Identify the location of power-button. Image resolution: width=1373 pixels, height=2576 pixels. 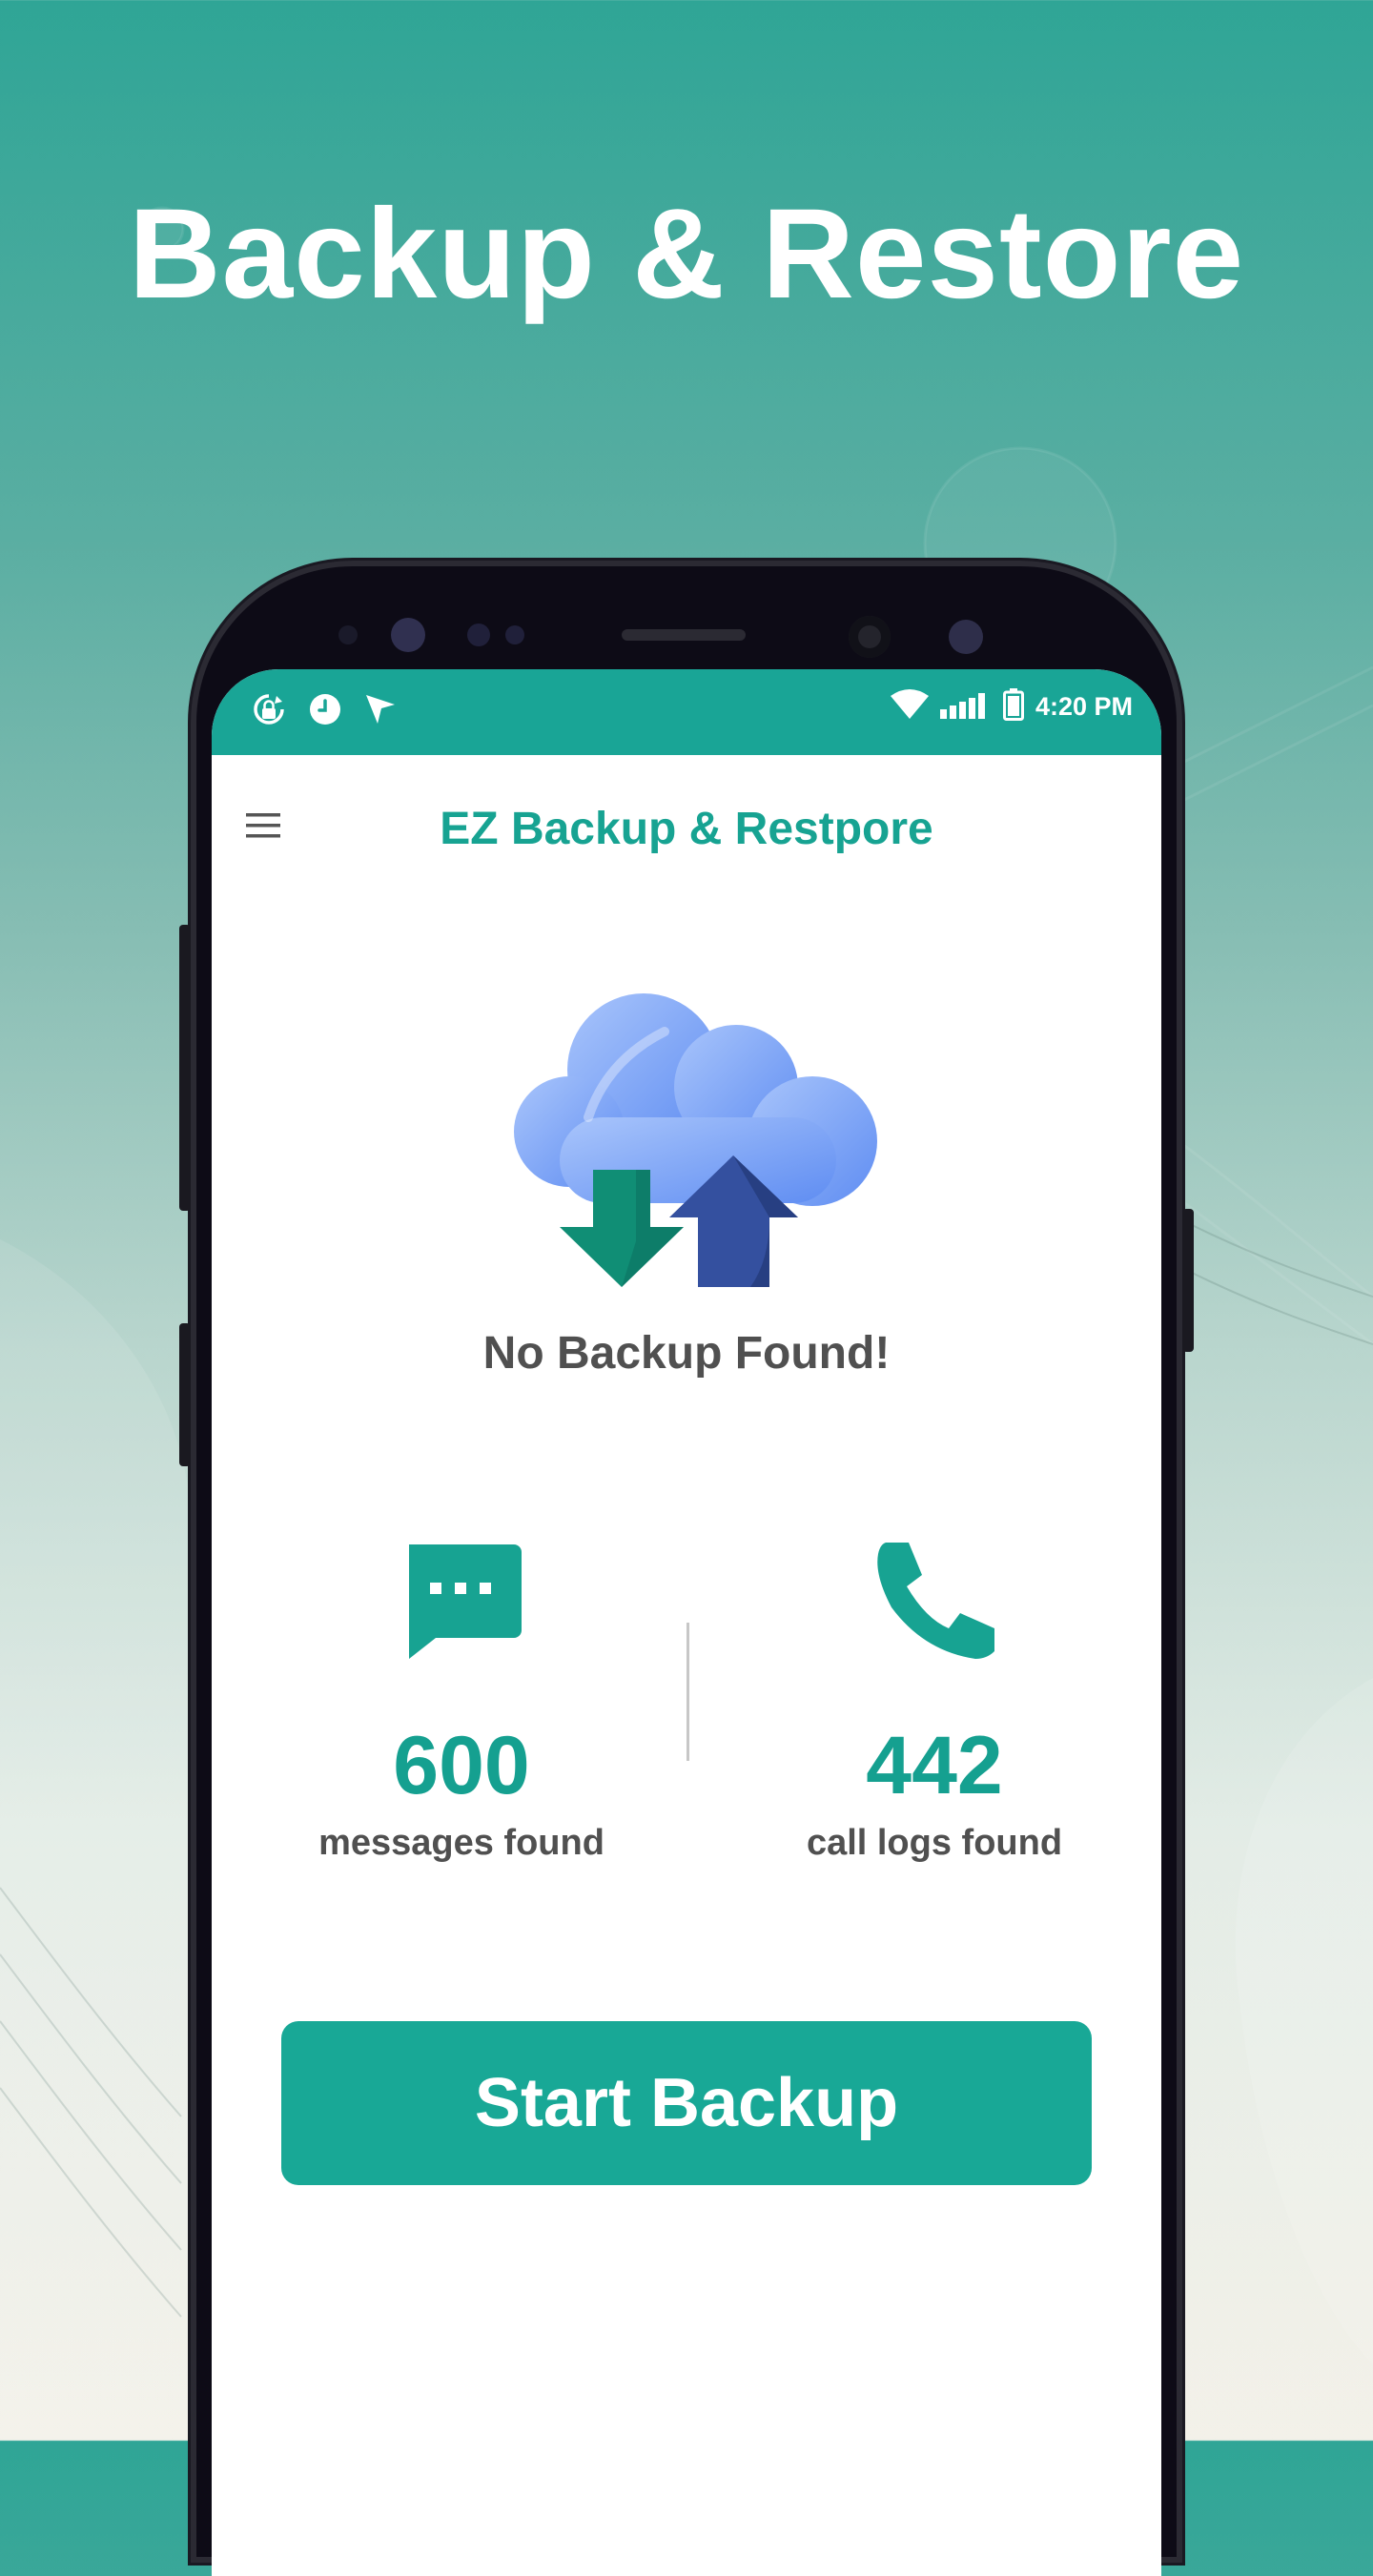
(185, 1394).